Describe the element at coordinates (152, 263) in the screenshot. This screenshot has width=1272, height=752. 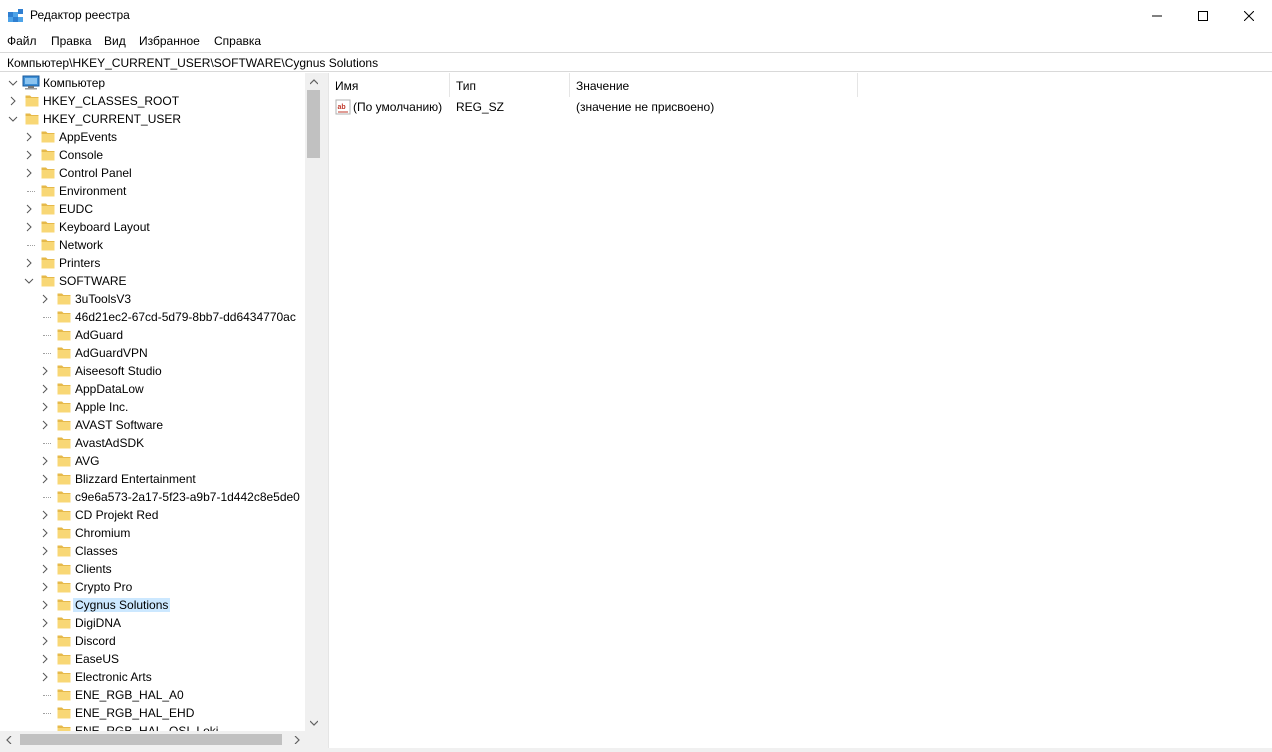
I see `tree-item: Printers` at that location.